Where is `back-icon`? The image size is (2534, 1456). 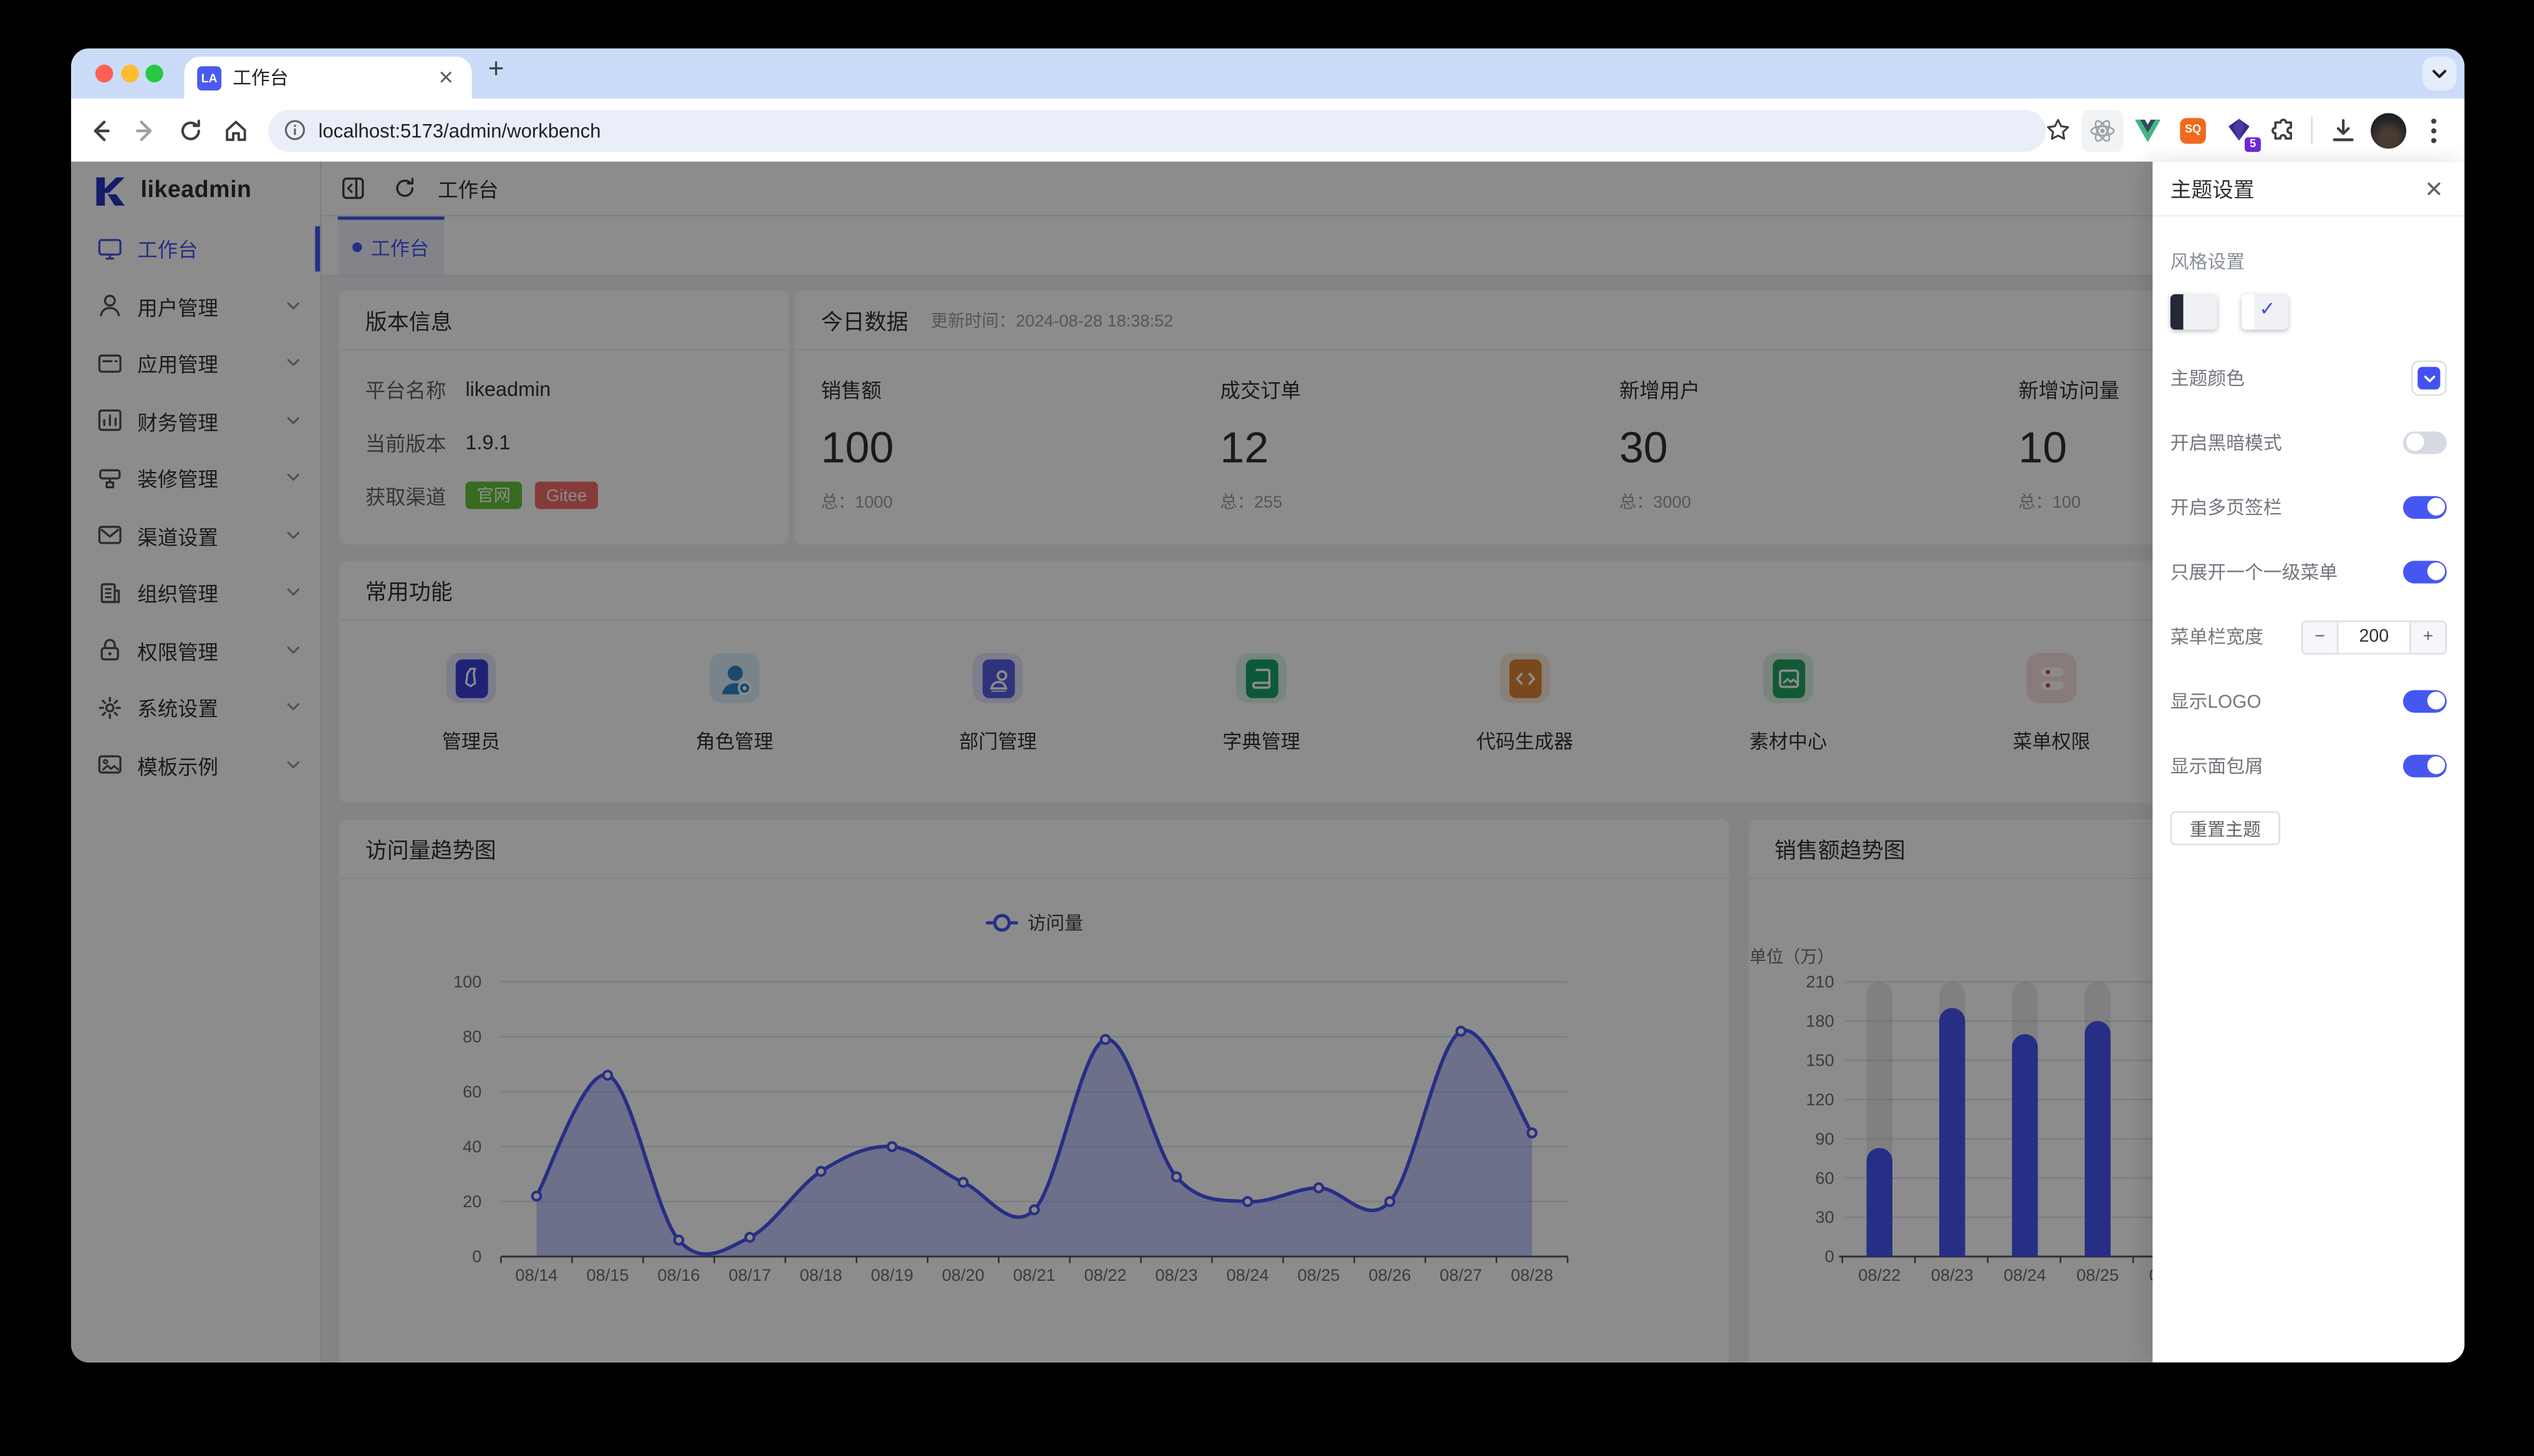 back-icon is located at coordinates (100, 130).